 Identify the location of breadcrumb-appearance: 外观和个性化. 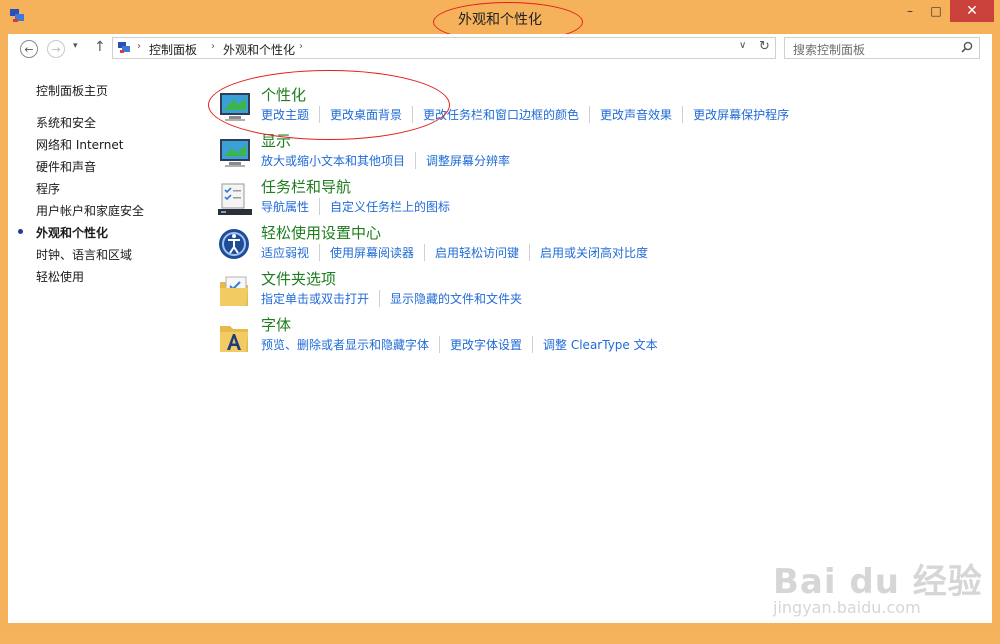
(259, 49).